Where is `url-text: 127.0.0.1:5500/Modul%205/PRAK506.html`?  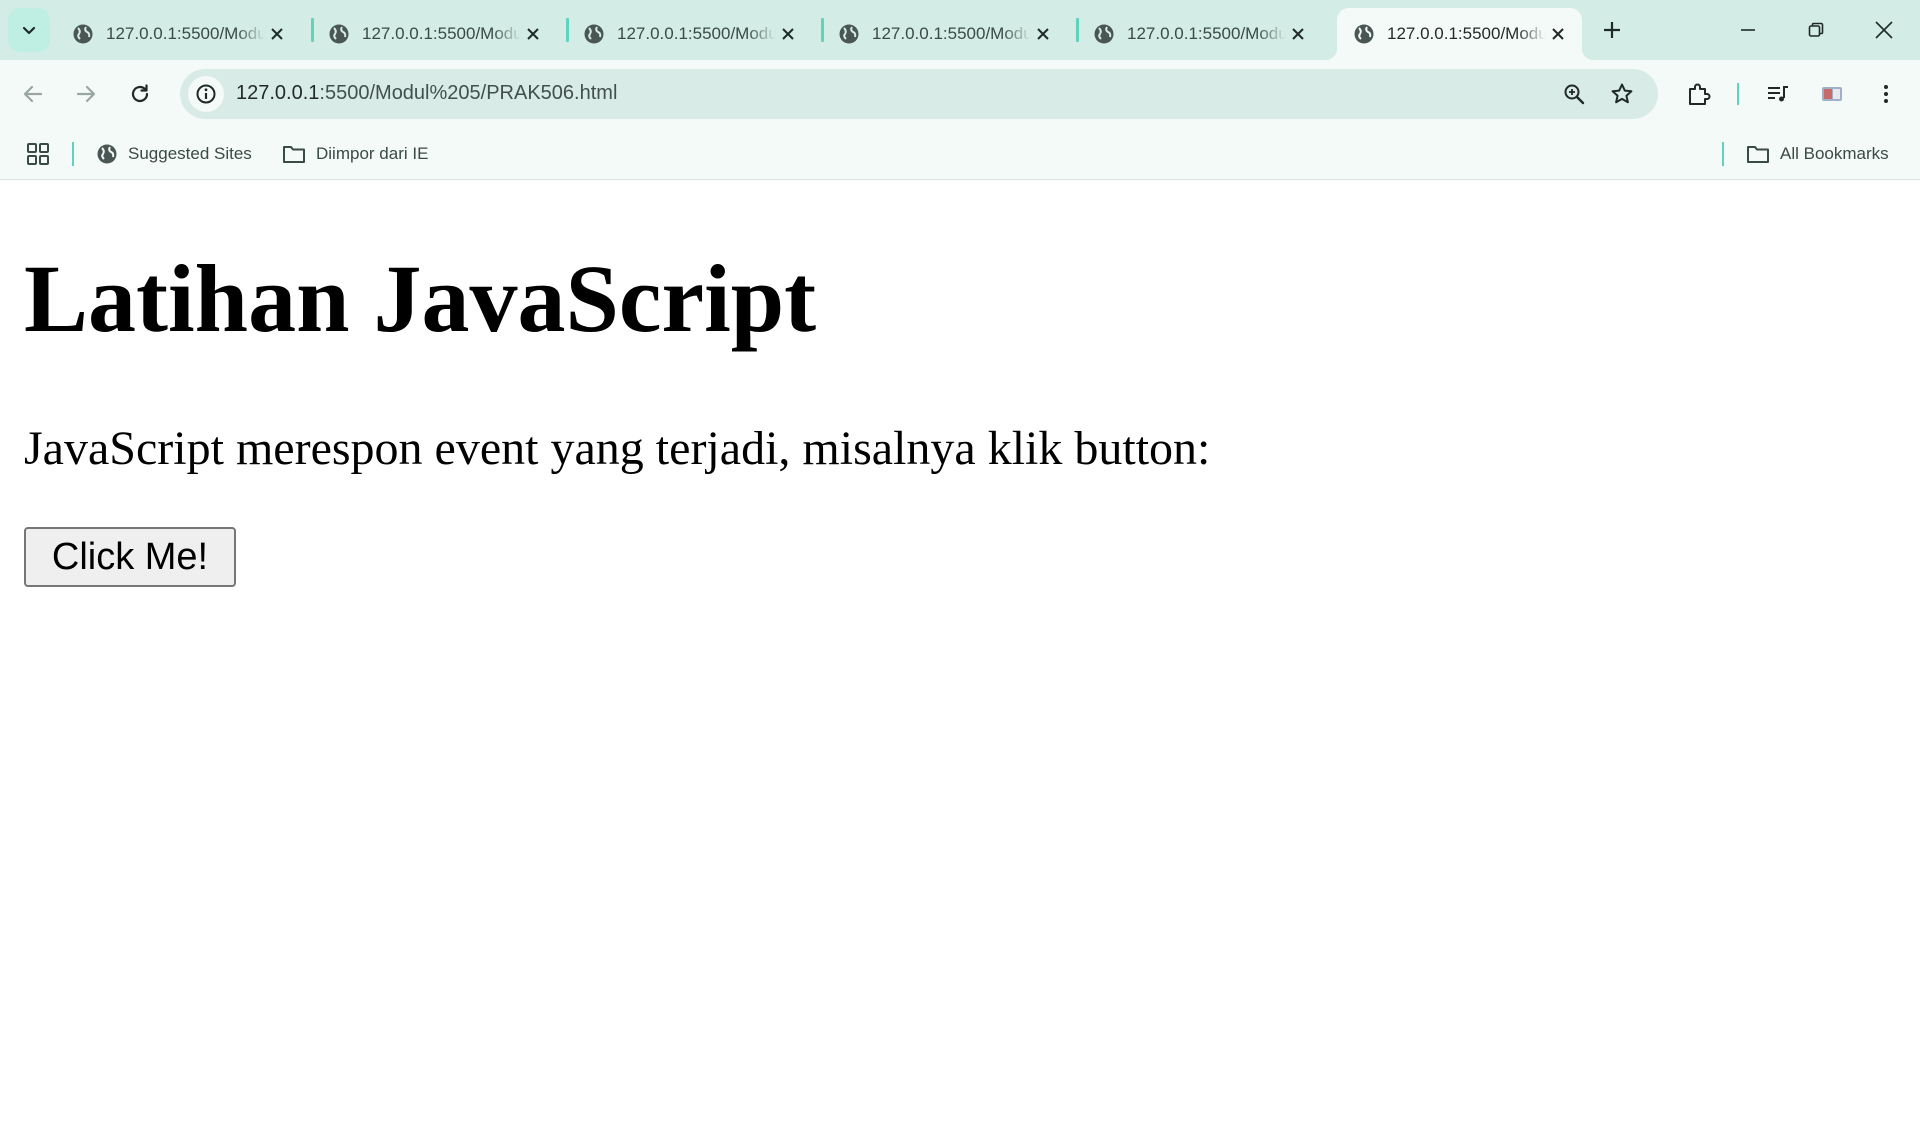 url-text: 127.0.0.1:5500/Modul%205/PRAK506.html is located at coordinates (426, 93).